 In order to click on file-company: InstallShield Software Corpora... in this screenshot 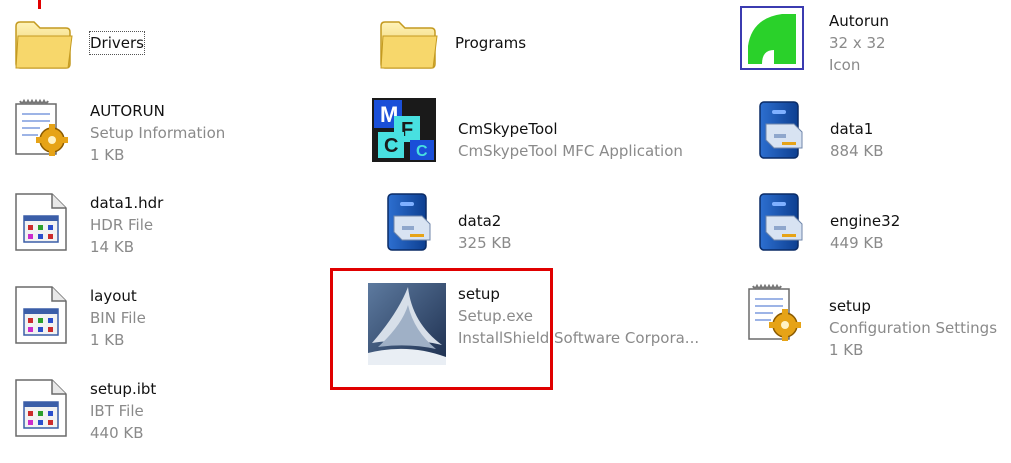, I will do `click(579, 338)`.